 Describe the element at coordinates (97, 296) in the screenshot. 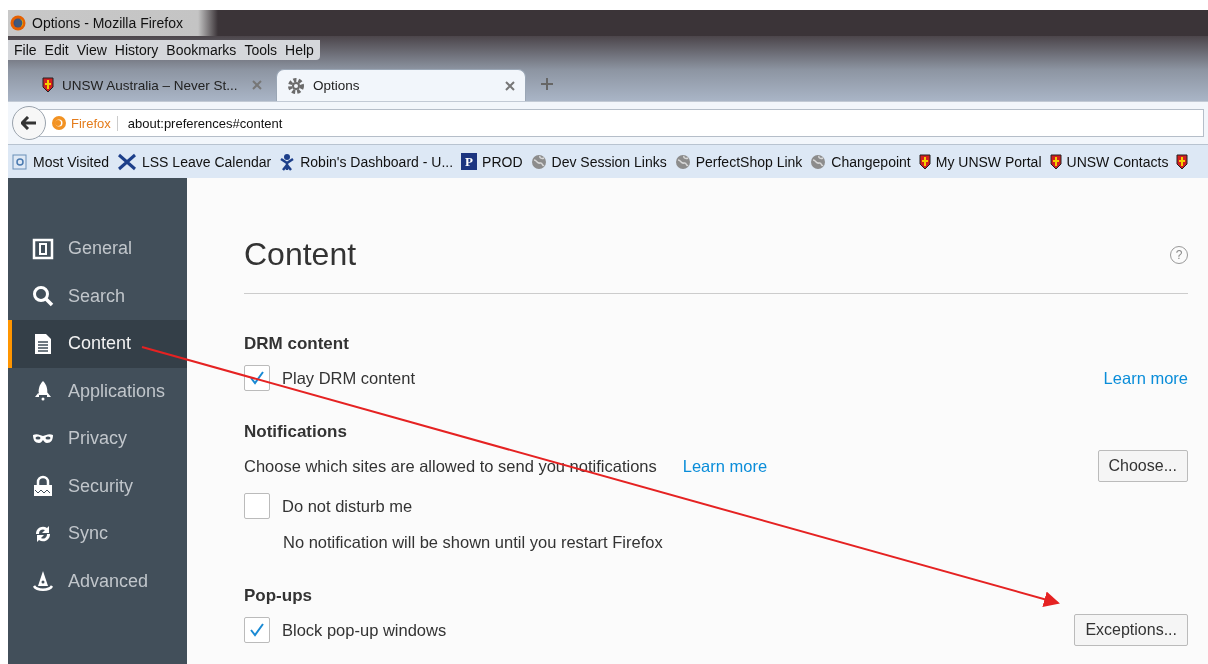

I see `sidebar-item: Search` at that location.